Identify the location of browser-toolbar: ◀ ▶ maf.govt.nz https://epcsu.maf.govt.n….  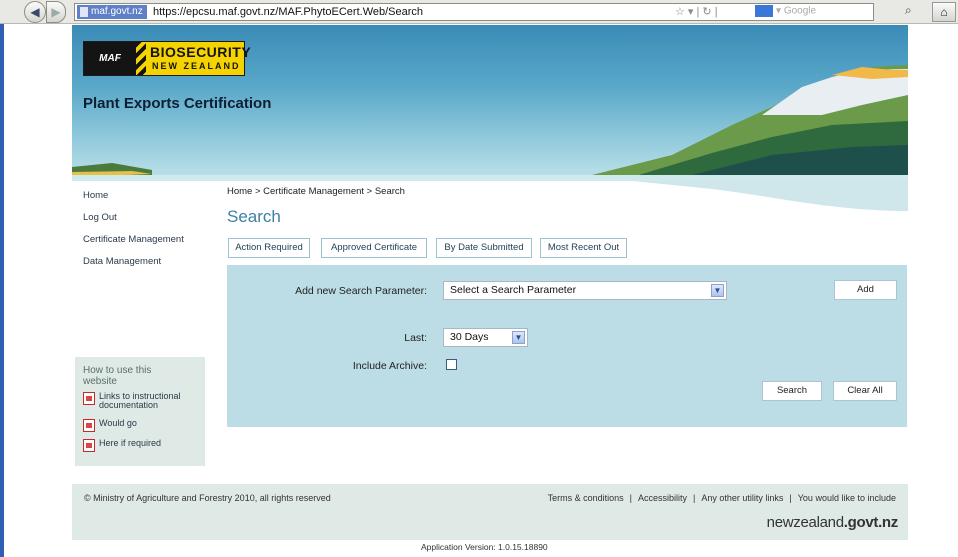
(479, 12).